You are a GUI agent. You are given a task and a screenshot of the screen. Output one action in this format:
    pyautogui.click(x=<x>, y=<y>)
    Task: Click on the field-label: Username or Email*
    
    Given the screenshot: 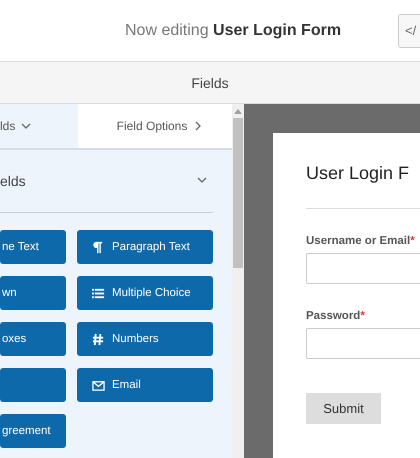 What is the action you would take?
    pyautogui.click(x=361, y=241)
    